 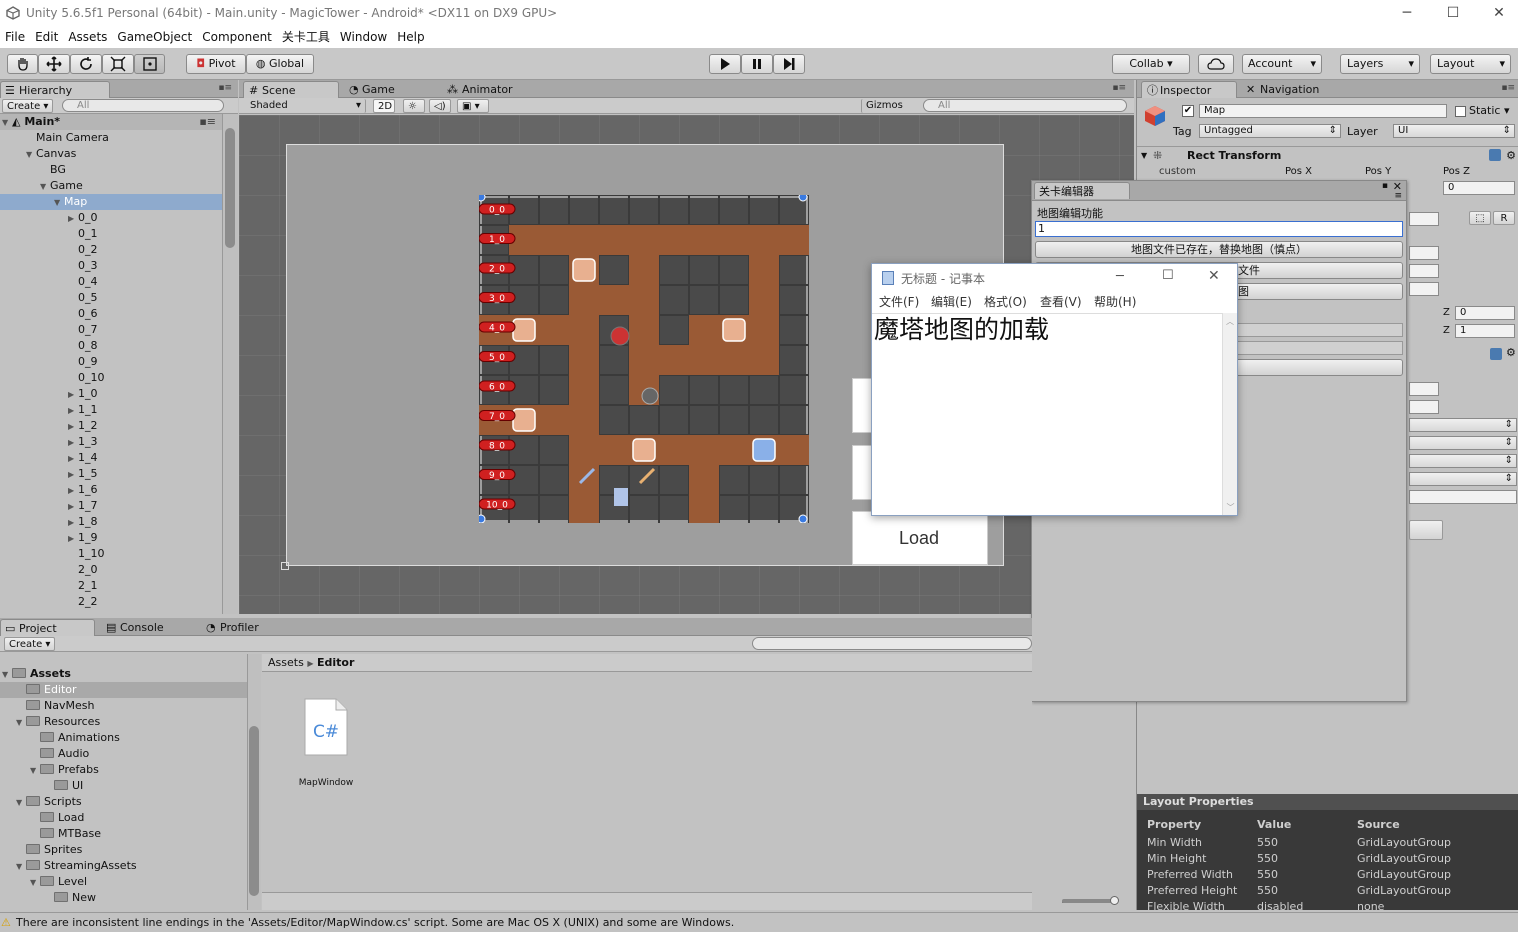 I want to click on step-button, so click(x=789, y=64).